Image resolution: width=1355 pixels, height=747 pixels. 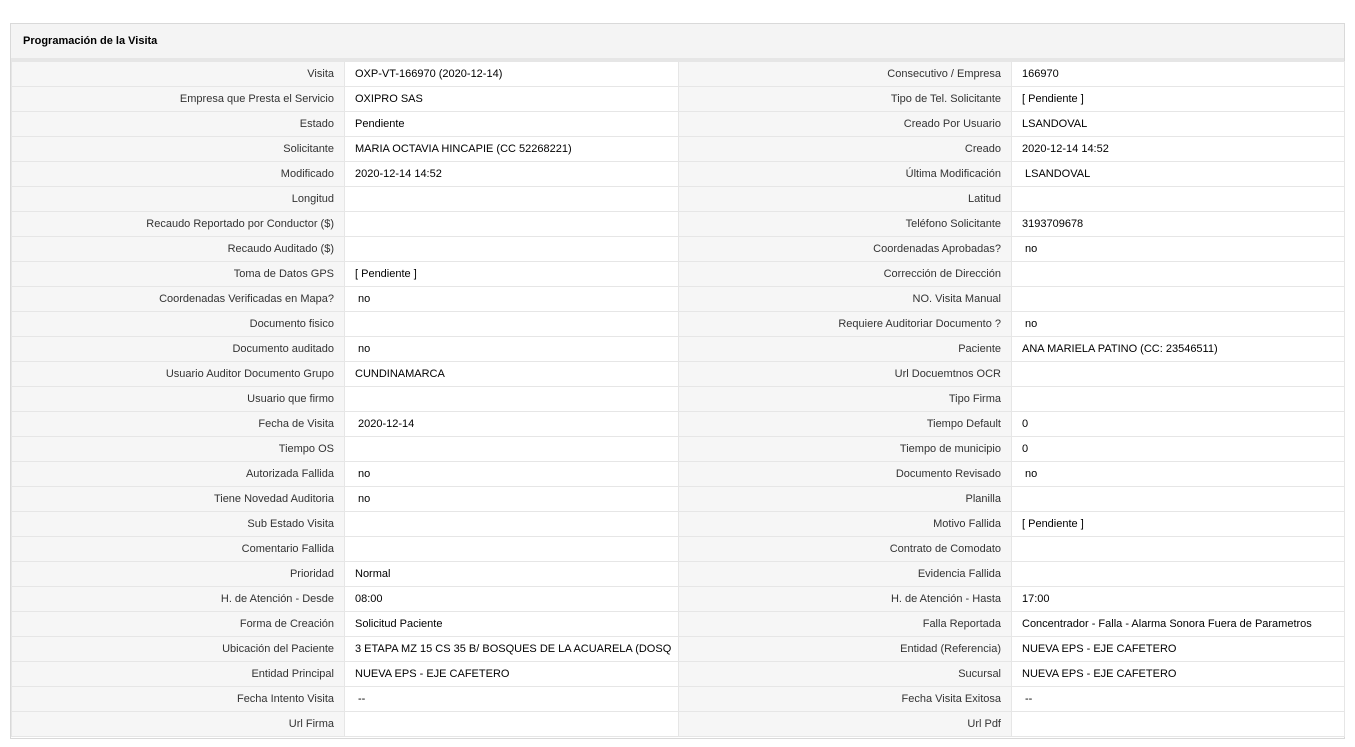 What do you see at coordinates (845, 324) in the screenshot?
I see `label-requiere-auditoriar-documento: Requiere Auditoriar Documento ?` at bounding box center [845, 324].